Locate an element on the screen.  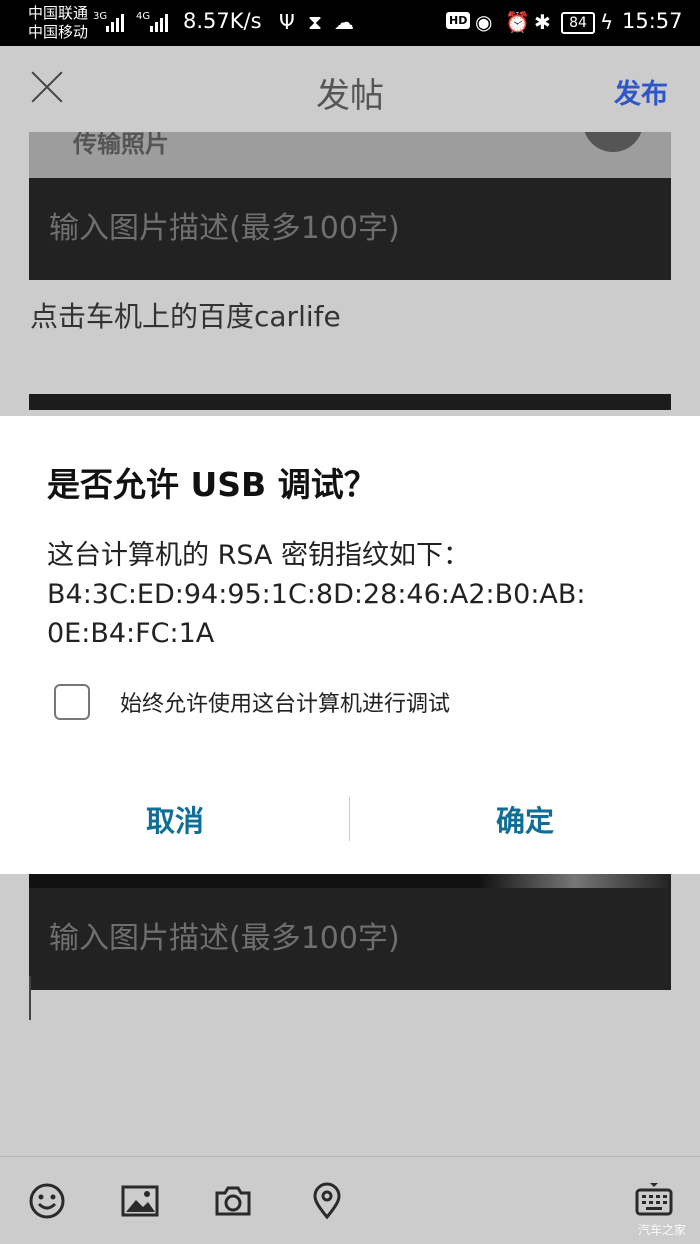
clock: 15:57 is located at coordinates (652, 21).